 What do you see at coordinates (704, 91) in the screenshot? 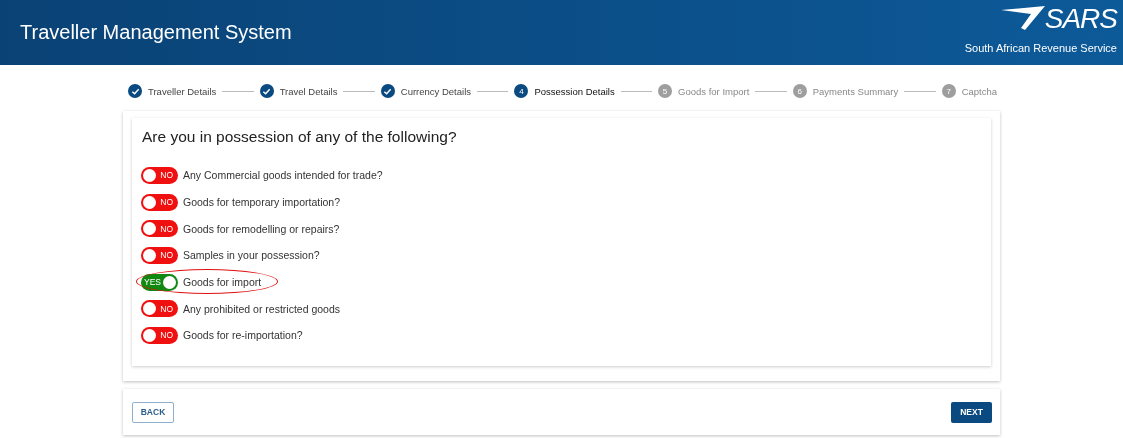
I see `step-tab: 5 Goods for Import` at bounding box center [704, 91].